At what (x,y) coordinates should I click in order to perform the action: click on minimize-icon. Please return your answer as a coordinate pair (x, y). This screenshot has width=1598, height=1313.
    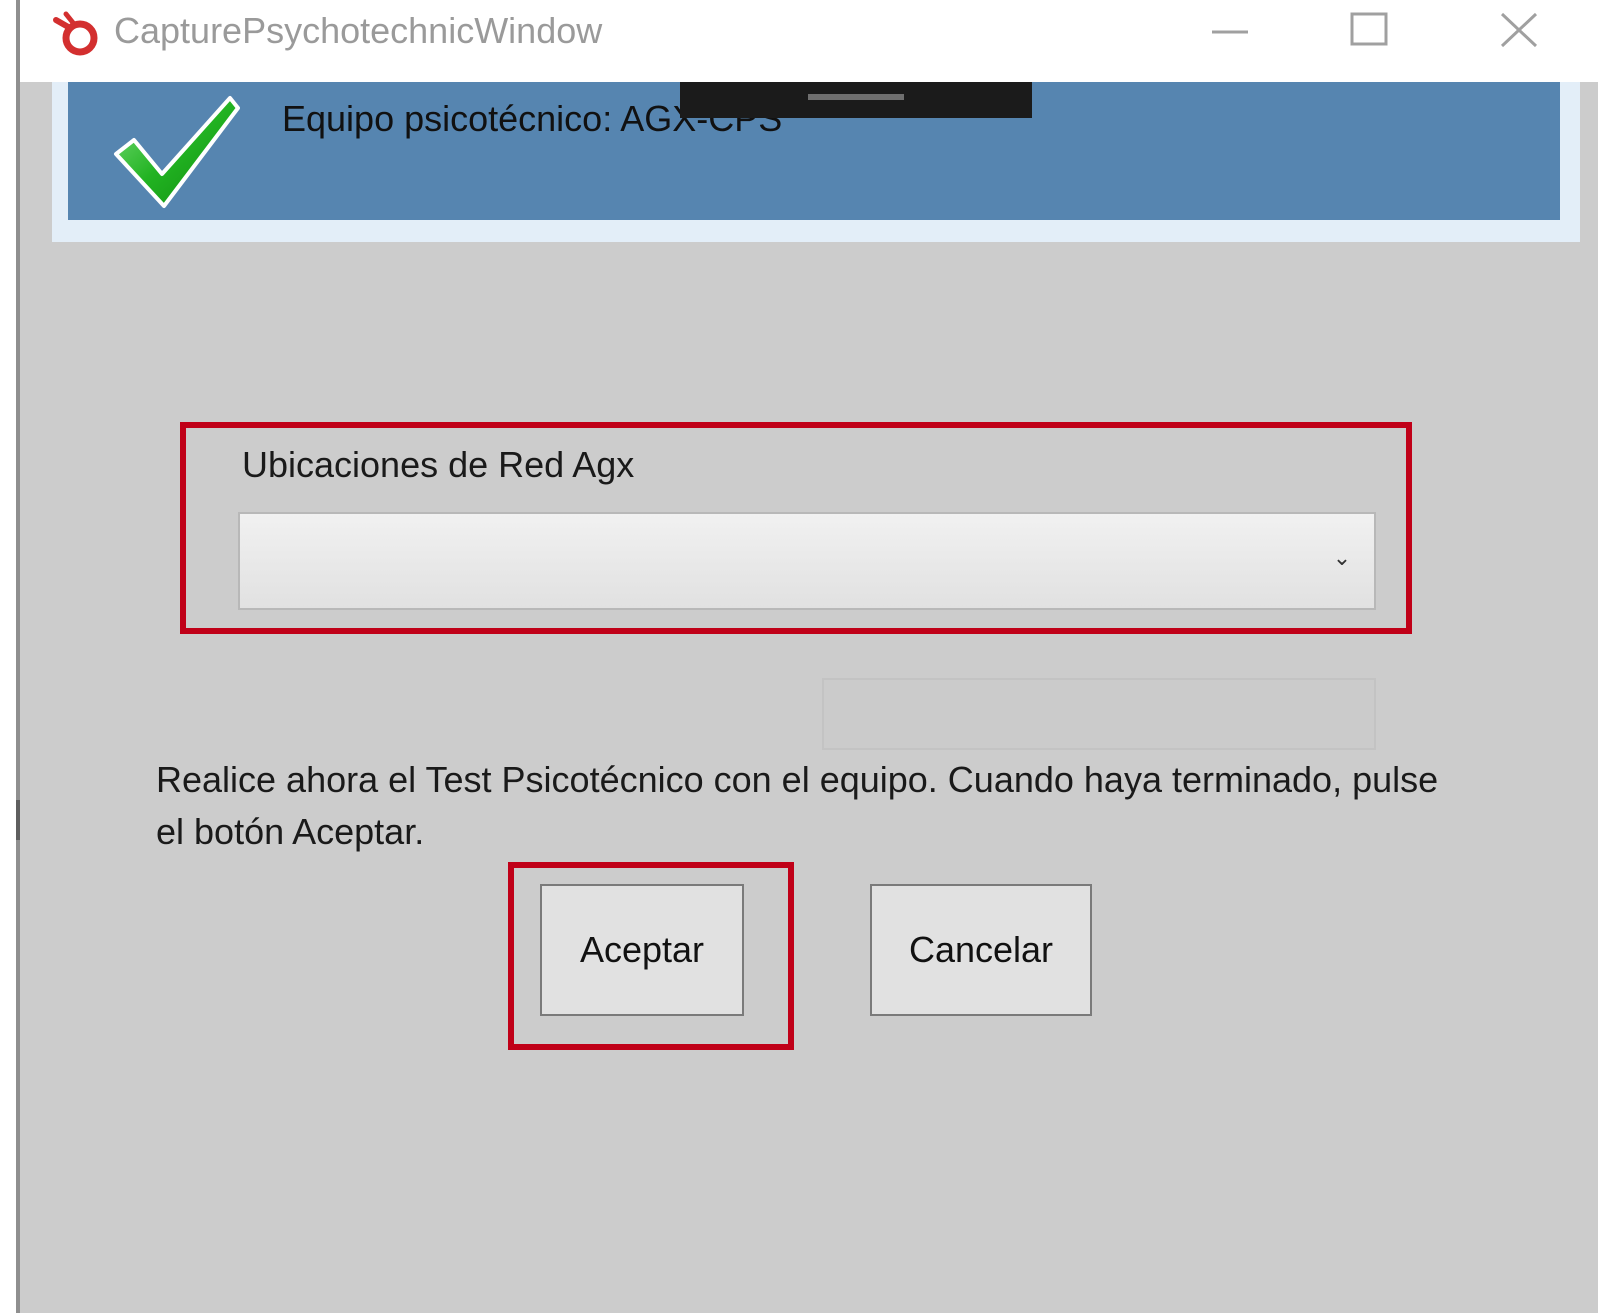
    Looking at the image, I should click on (1230, 32).